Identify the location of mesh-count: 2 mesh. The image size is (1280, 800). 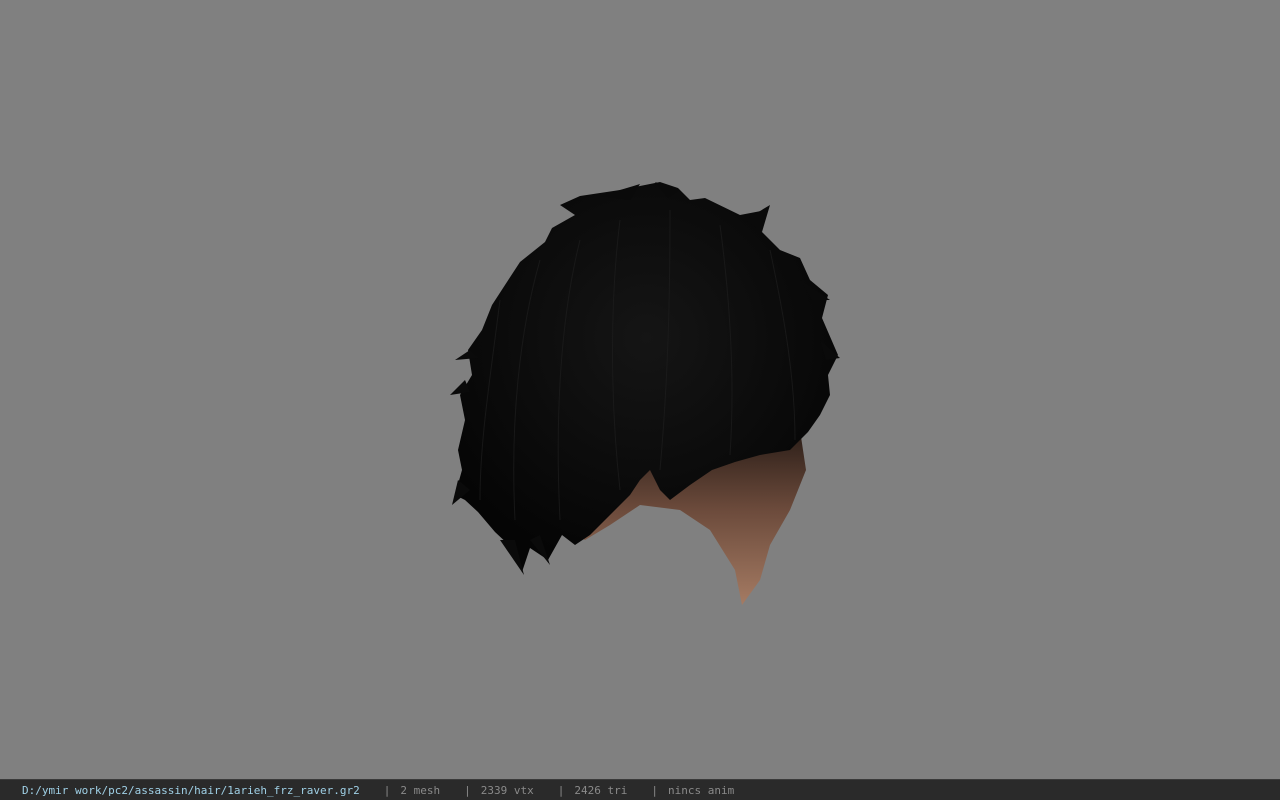
(420, 790).